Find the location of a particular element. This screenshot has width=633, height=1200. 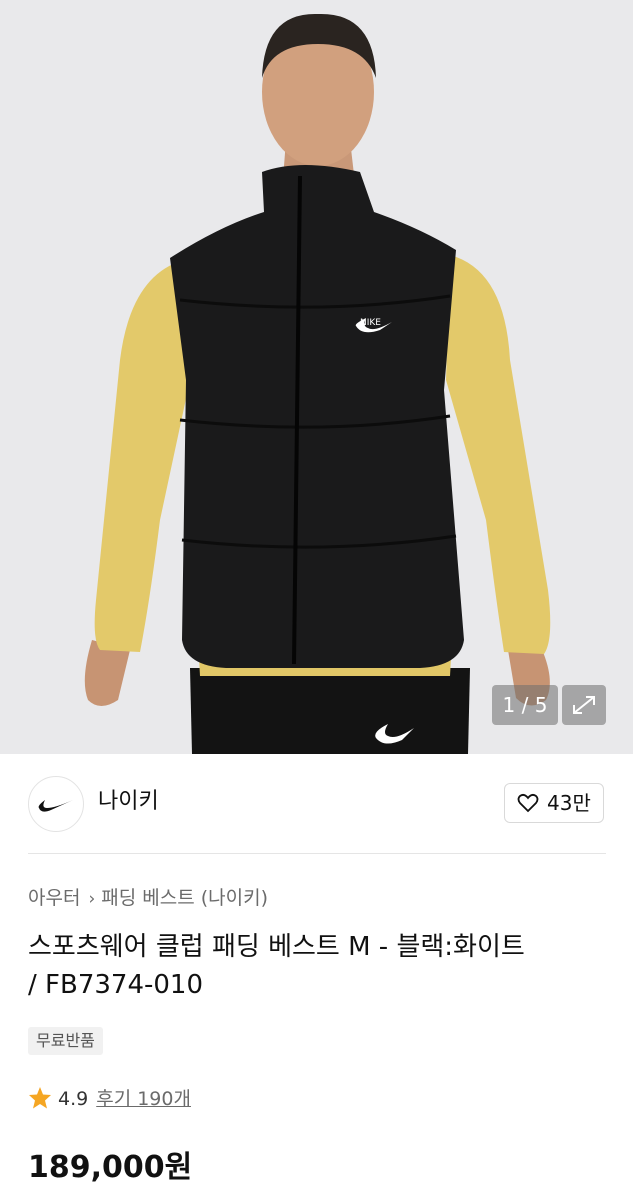

expand-image-button is located at coordinates (584, 705).